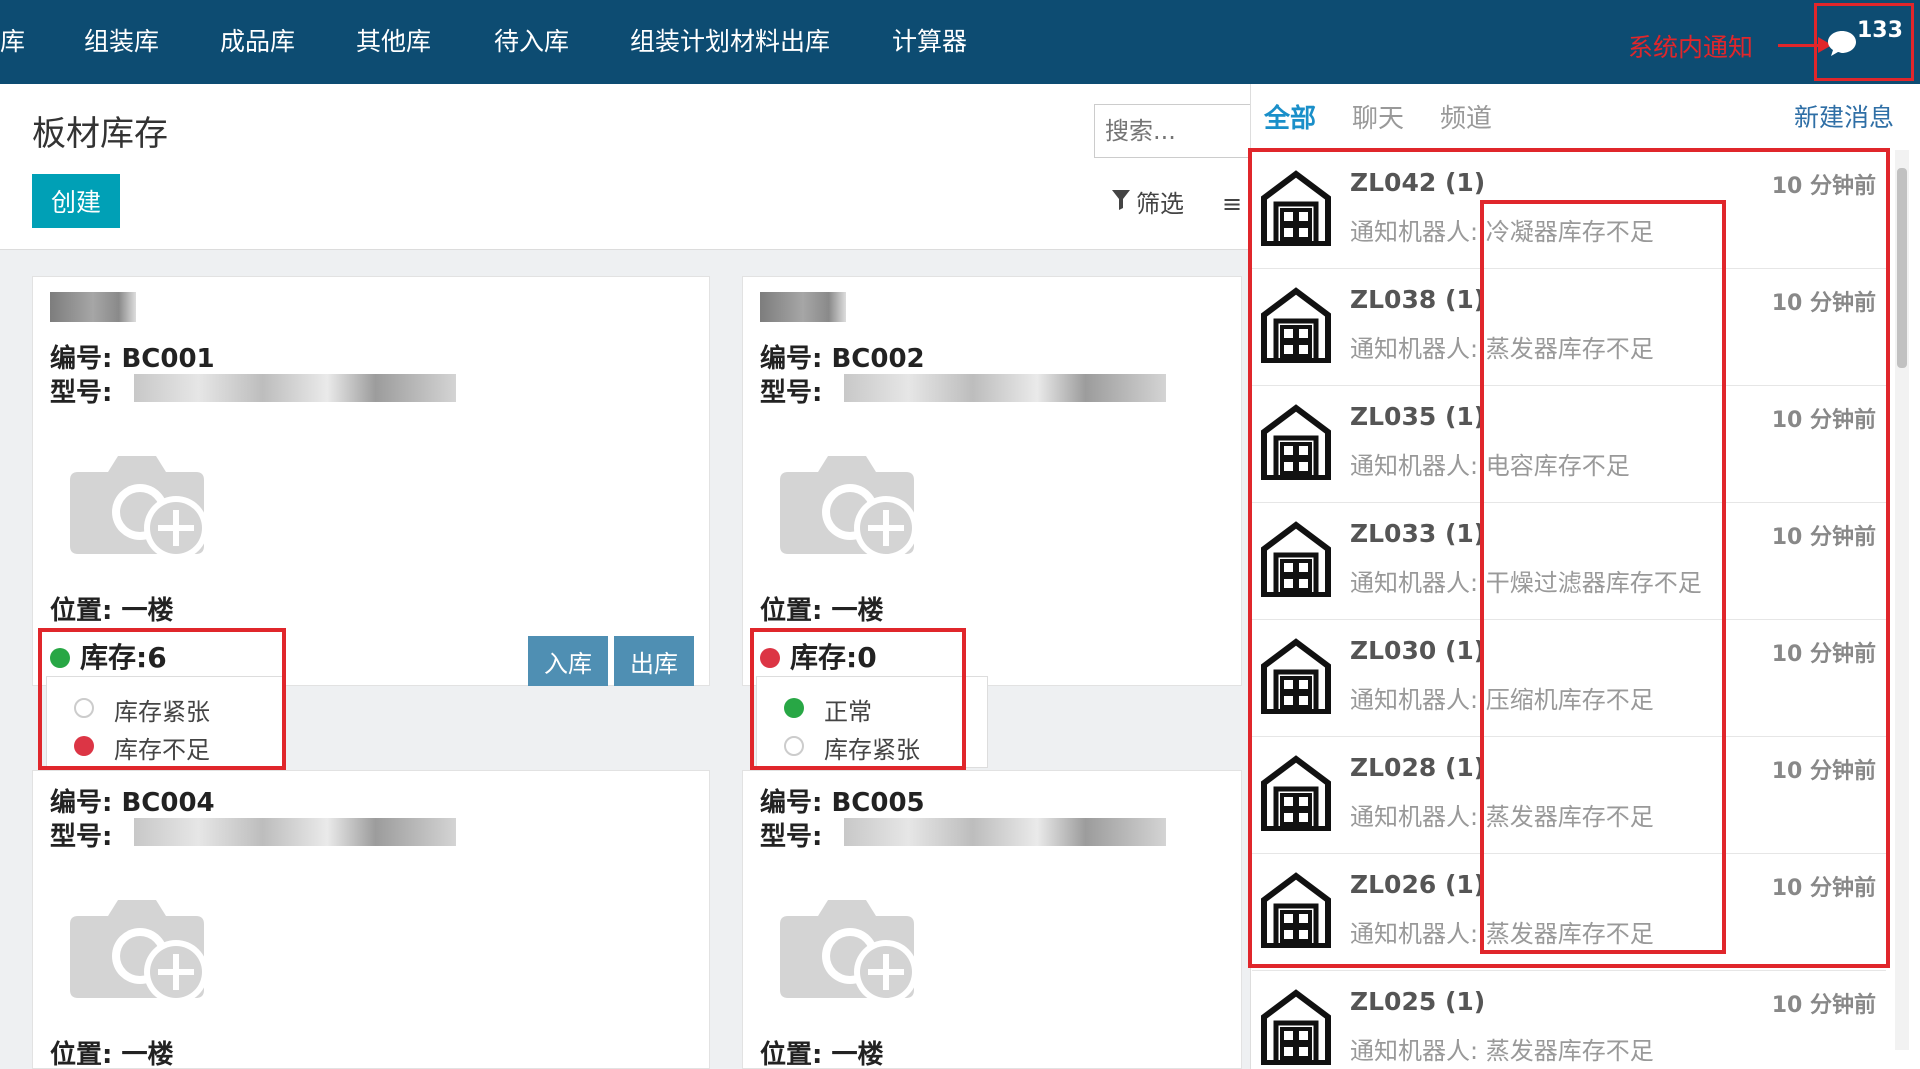 This screenshot has width=1920, height=1069. I want to click on tab-chat: 聊天, so click(1378, 116).